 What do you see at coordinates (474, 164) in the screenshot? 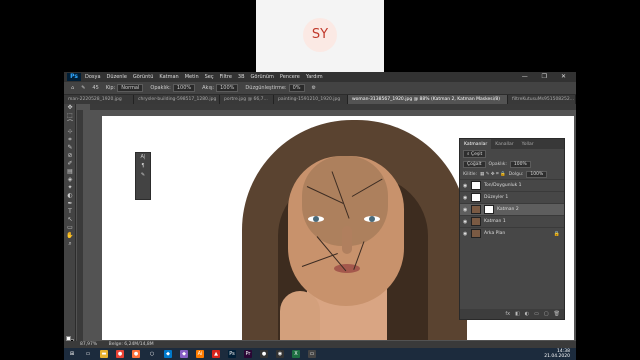
I see `blend-mode-dropdown: Çoğalt` at bounding box center [474, 164].